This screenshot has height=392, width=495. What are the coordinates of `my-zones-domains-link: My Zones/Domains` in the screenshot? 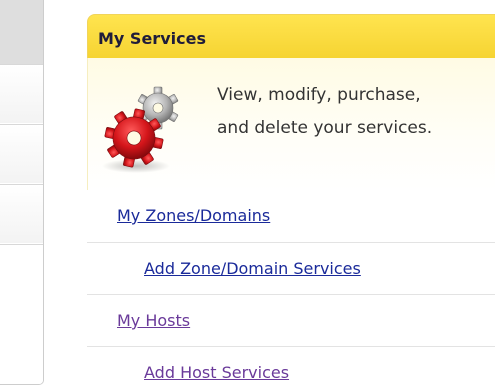 It's located at (193, 215).